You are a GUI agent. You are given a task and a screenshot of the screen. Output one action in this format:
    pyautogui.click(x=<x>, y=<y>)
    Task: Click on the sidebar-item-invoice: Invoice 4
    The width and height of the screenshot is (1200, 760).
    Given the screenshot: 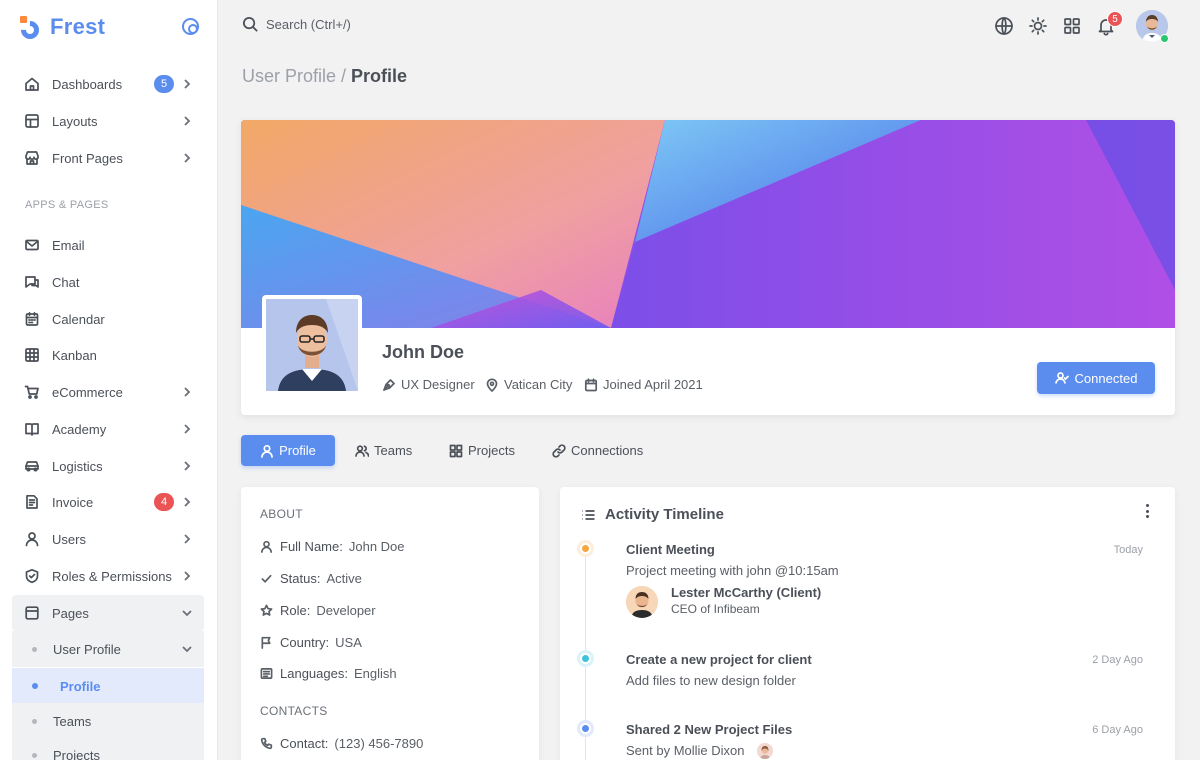 What is the action you would take?
    pyautogui.click(x=108, y=502)
    